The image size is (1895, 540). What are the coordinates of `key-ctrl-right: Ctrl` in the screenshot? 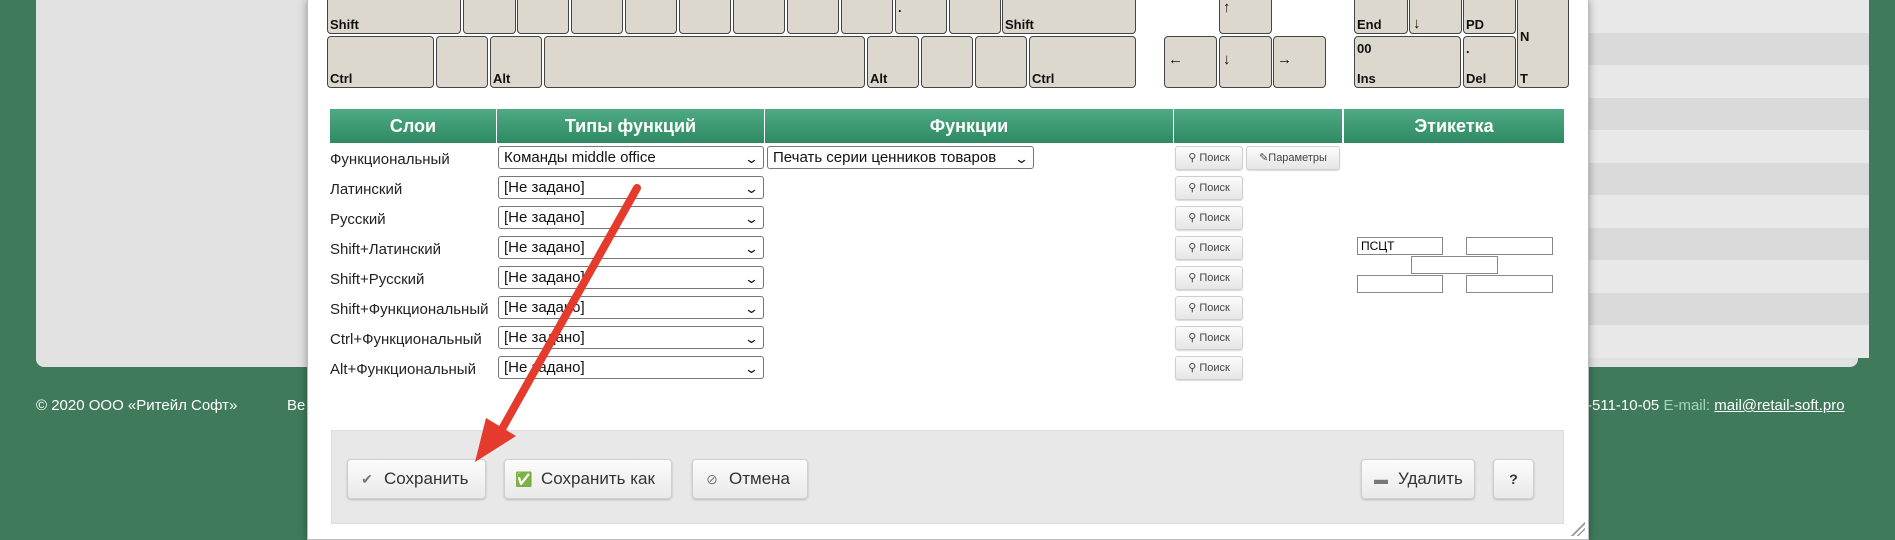 It's located at (1082, 62).